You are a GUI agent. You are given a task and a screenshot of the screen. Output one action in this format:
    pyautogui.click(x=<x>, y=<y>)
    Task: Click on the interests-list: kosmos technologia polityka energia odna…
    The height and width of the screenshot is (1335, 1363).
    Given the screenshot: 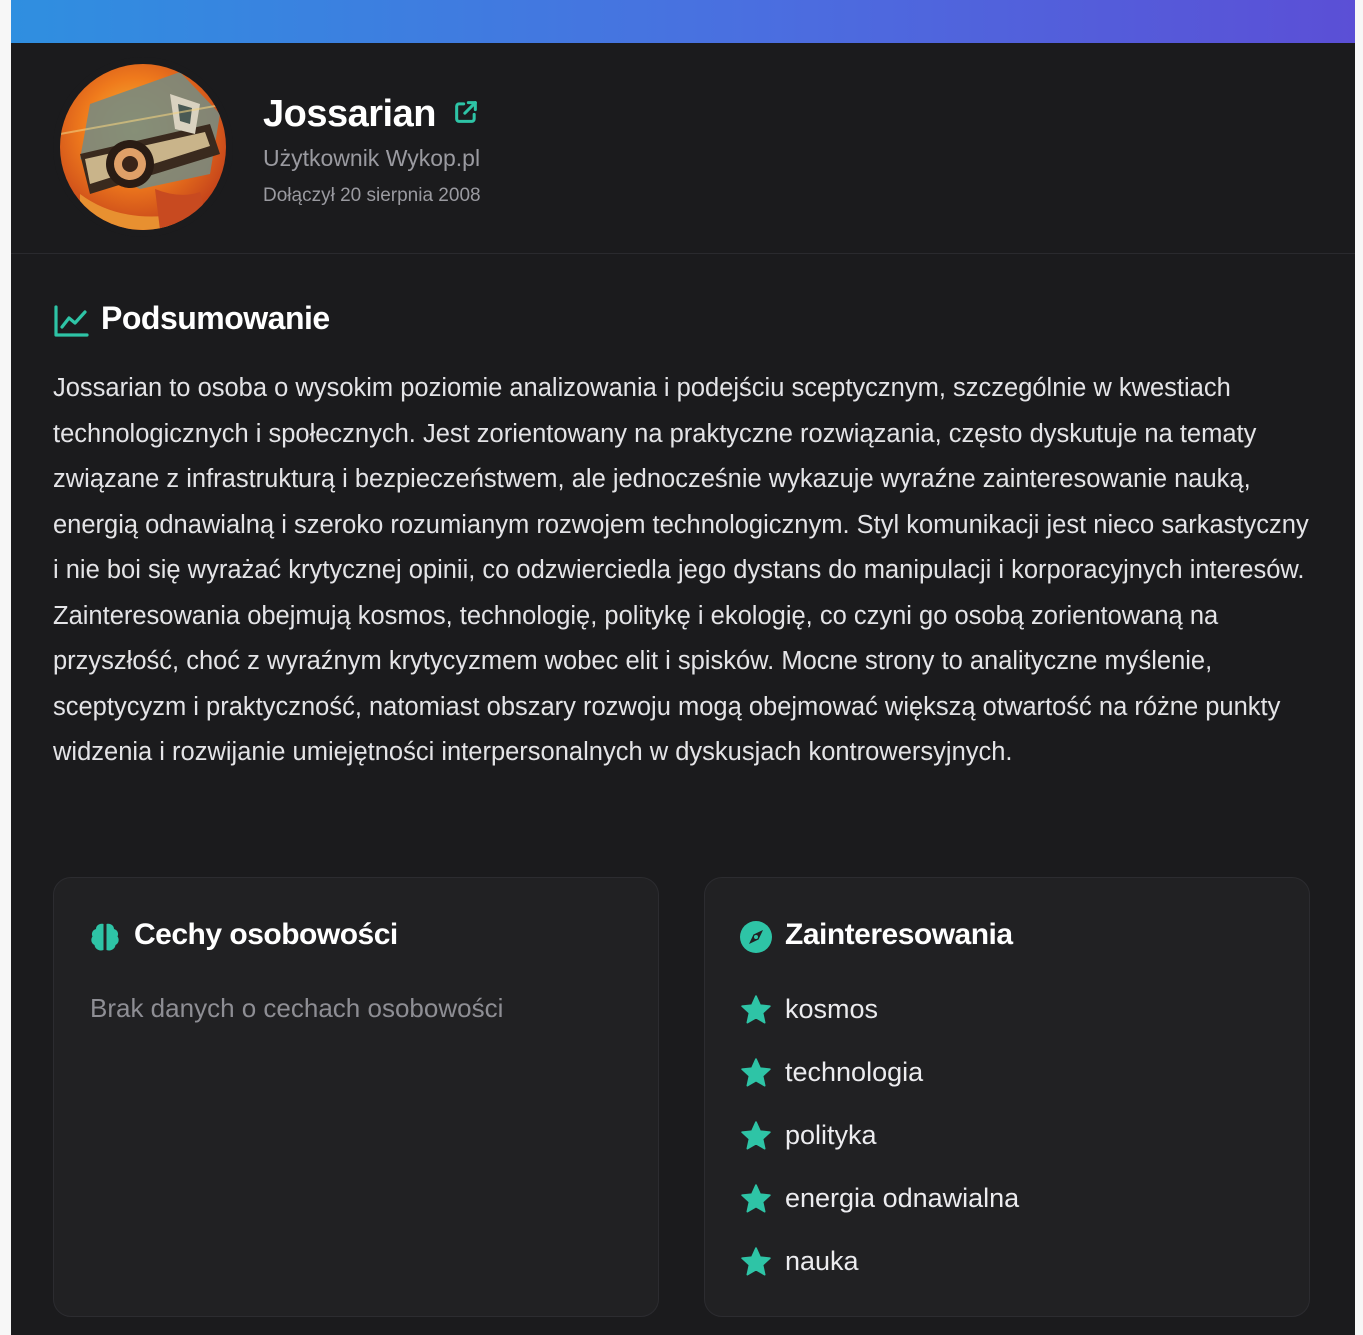 What is the action you would take?
    pyautogui.click(x=989, y=1137)
    